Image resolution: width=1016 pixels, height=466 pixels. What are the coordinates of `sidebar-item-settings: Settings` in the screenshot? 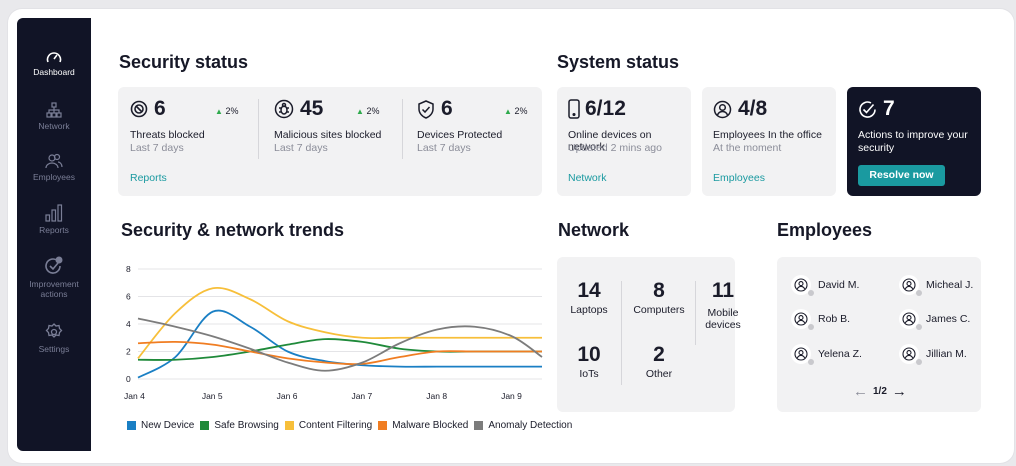 It's located at (54, 338).